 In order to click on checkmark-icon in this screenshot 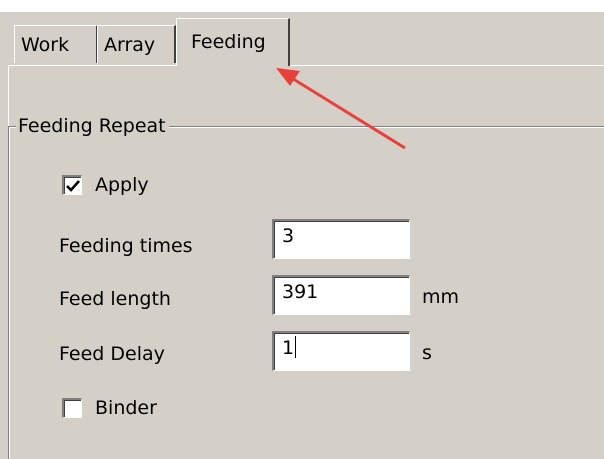, I will do `click(73, 186)`.